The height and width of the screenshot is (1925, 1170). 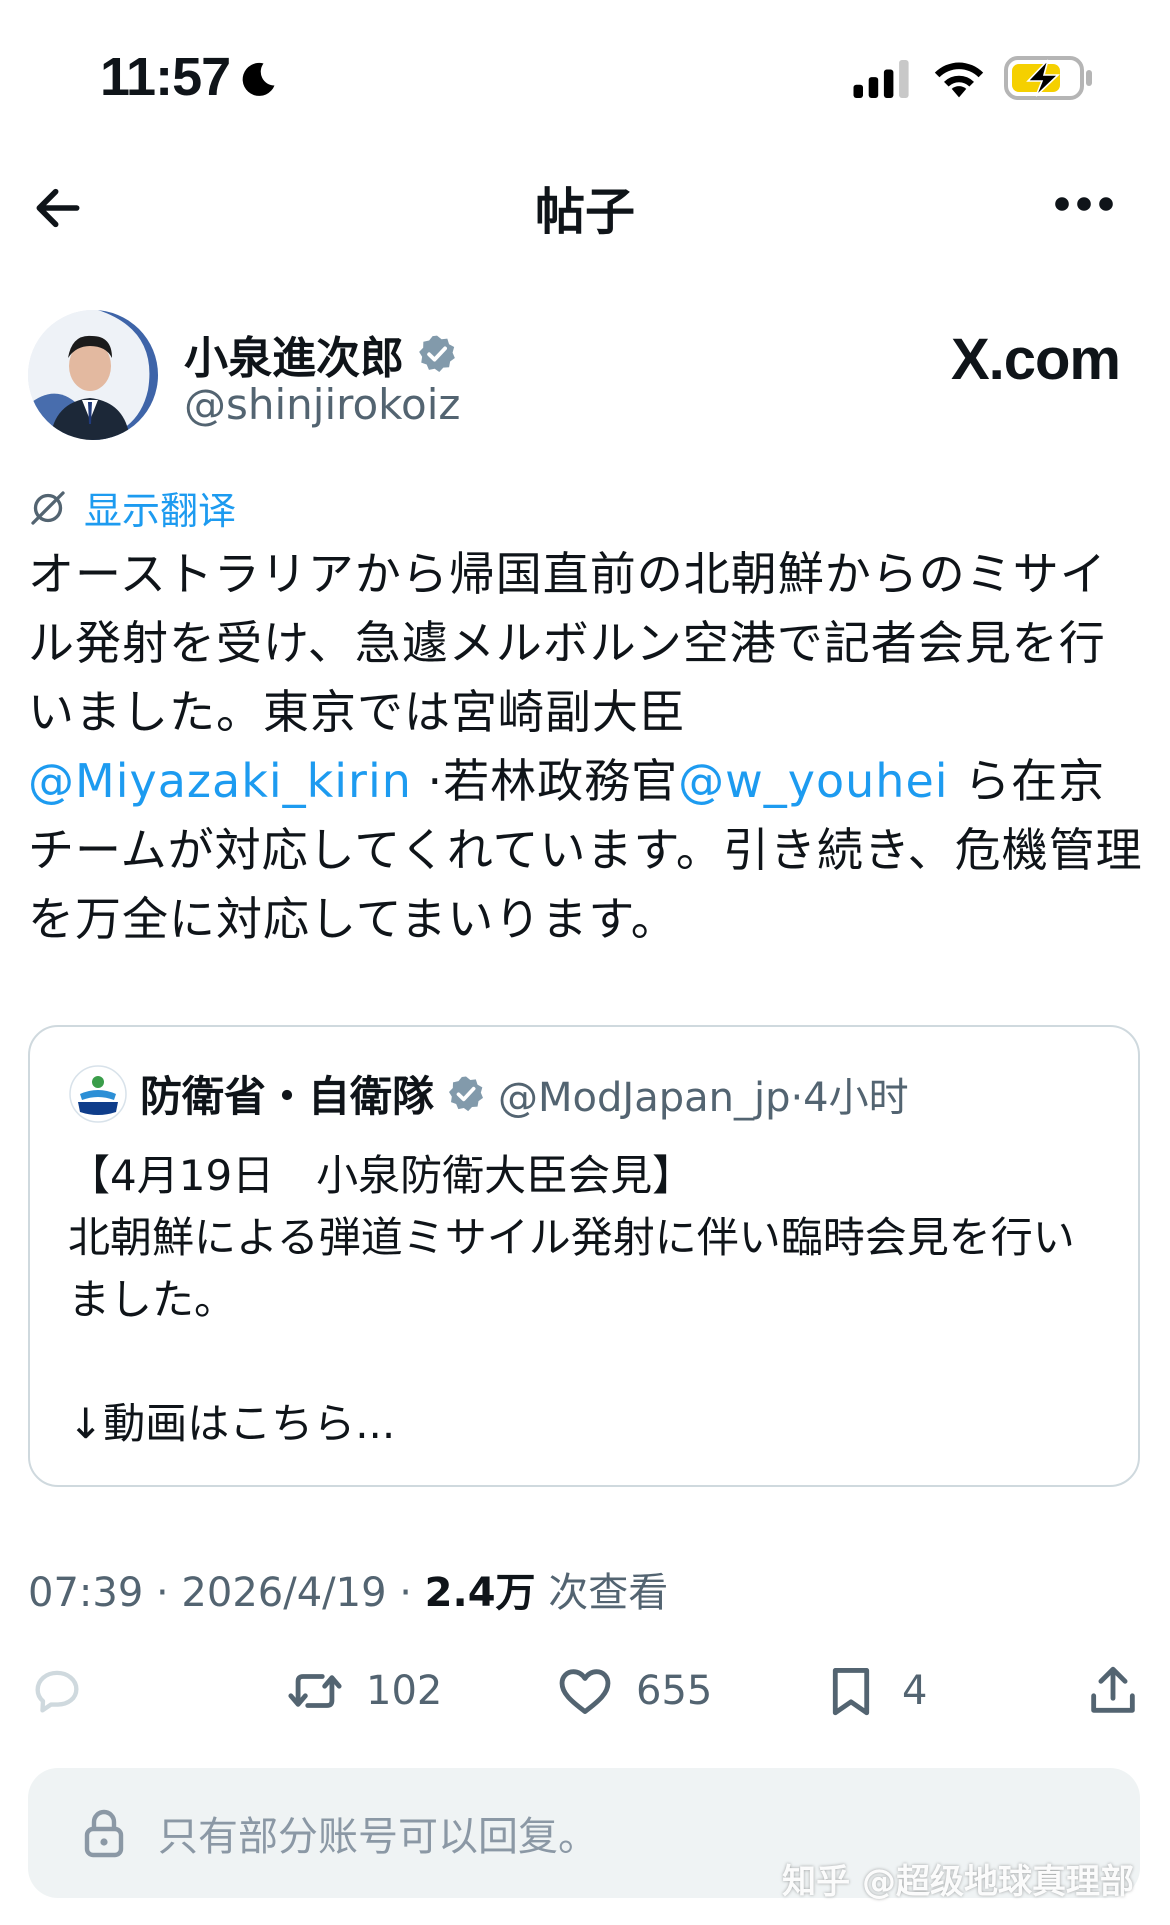 I want to click on like-button: 655, so click(x=634, y=1691).